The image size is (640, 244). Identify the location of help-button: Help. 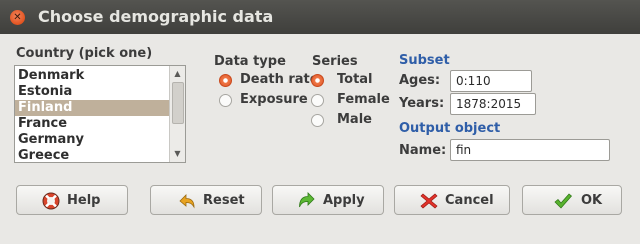
(72, 200).